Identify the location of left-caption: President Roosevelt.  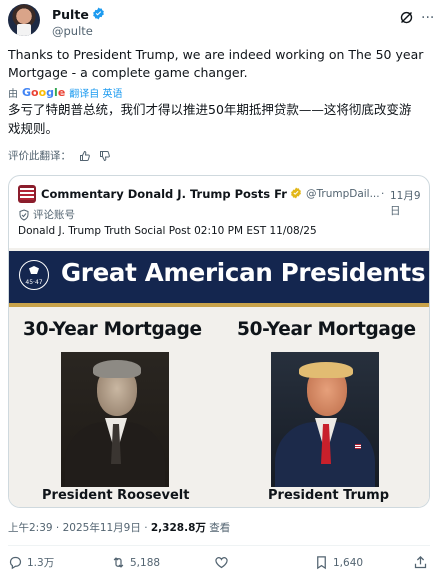
(116, 495).